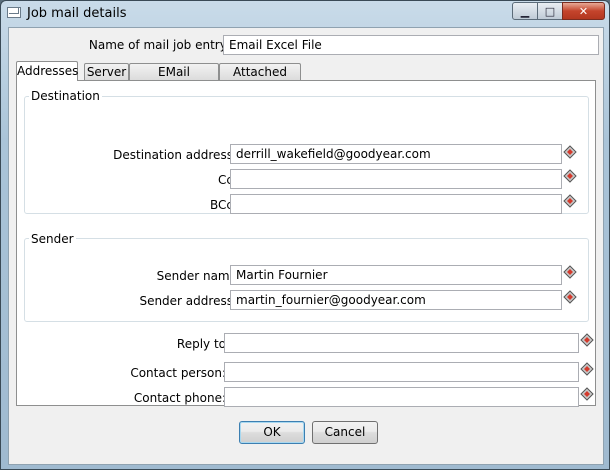 The height and width of the screenshot is (470, 610). I want to click on cancel-button-label: Cancel, so click(345, 432).